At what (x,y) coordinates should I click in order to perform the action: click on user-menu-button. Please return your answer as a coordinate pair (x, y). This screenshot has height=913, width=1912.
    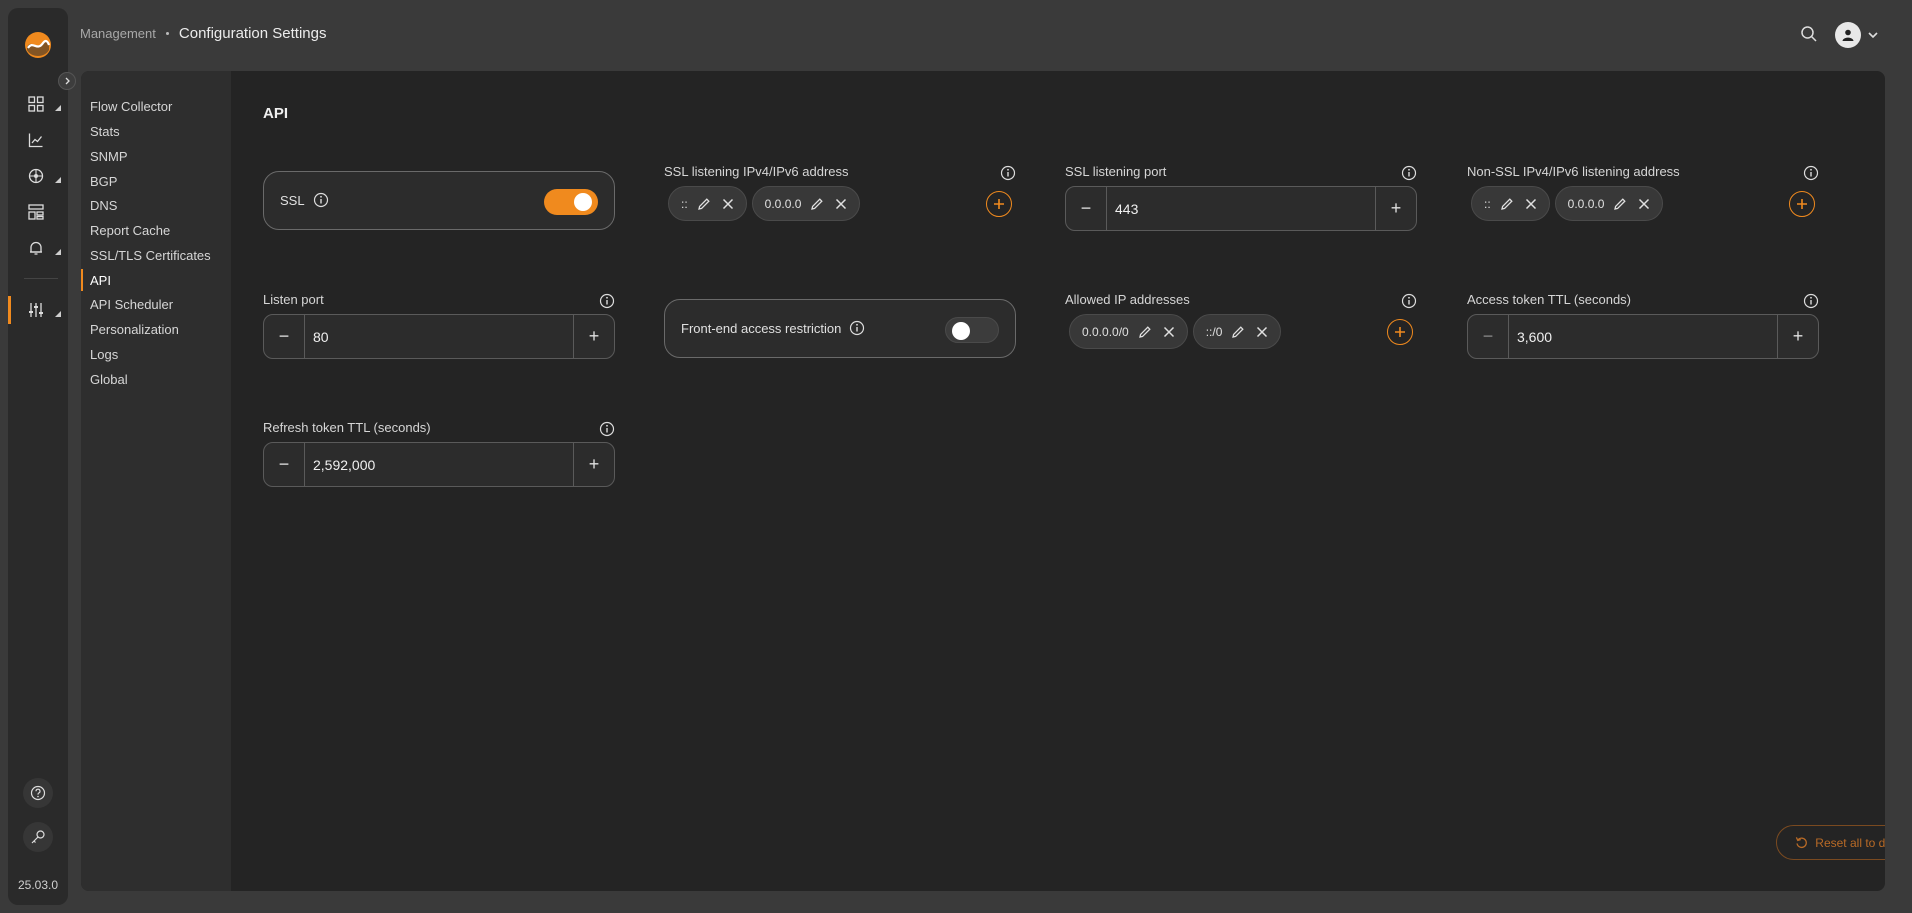
    Looking at the image, I should click on (1859, 35).